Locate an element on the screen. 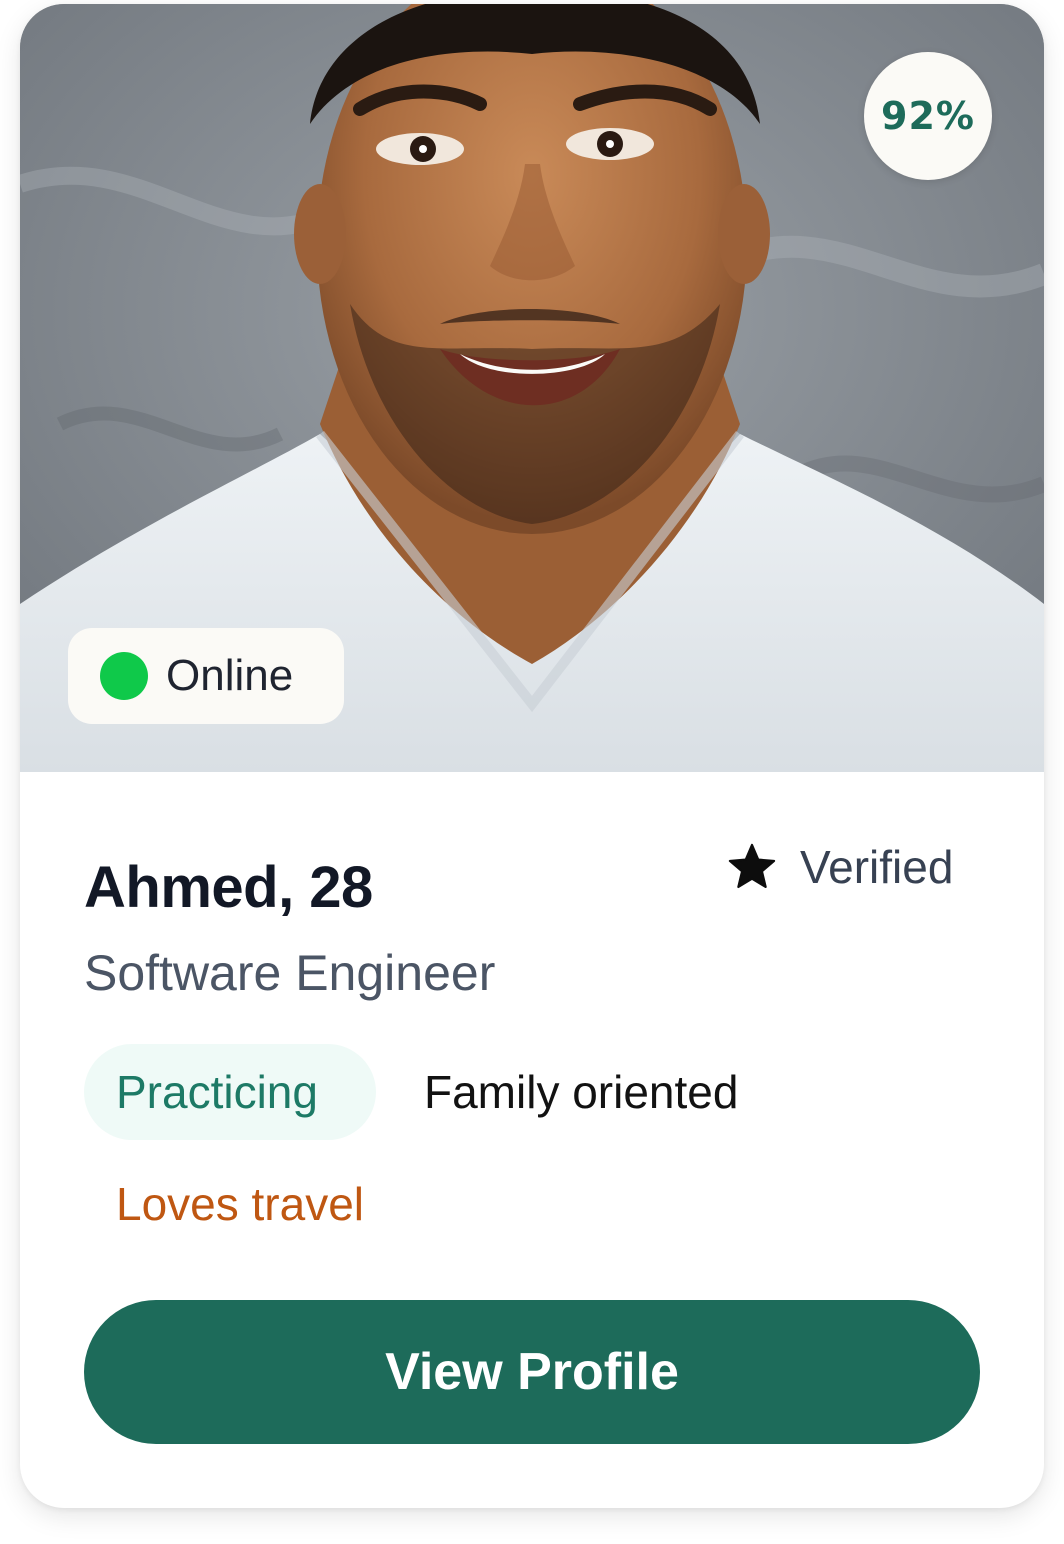 The height and width of the screenshot is (1544, 1064). verified-label: Verified is located at coordinates (877, 867).